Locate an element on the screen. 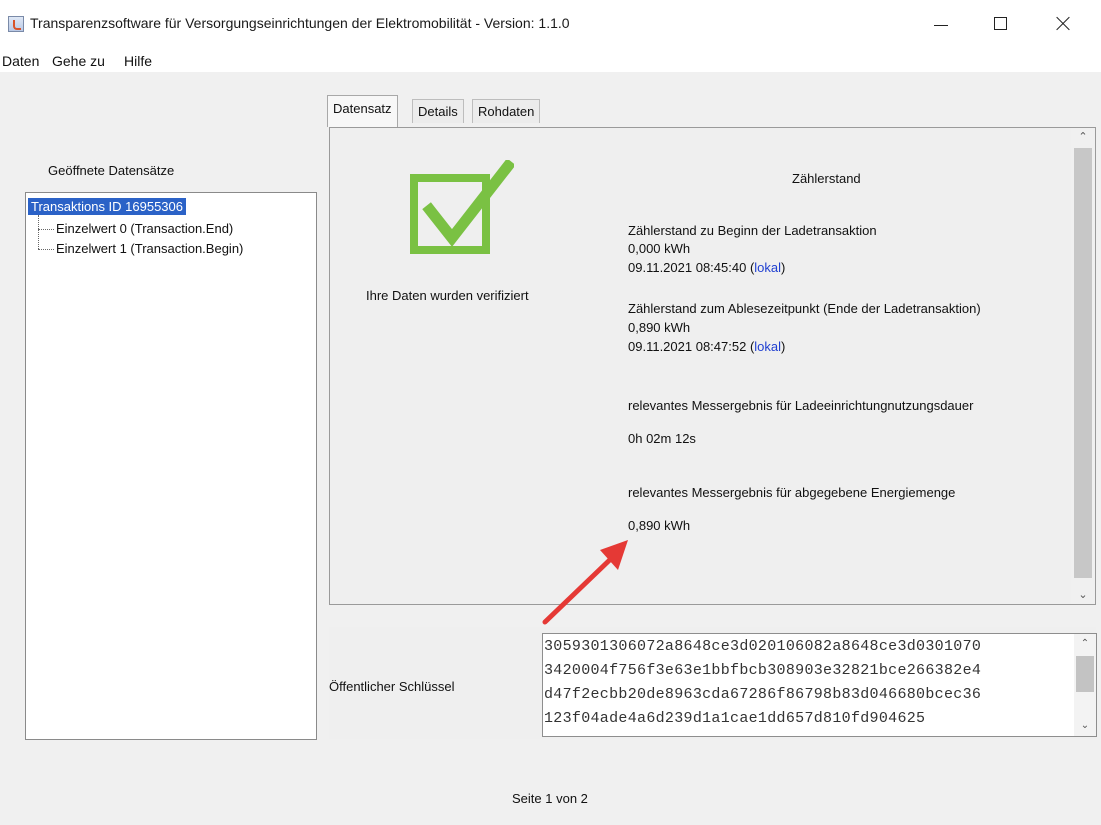 The image size is (1101, 825). meter-end-value: 0,890 kWh is located at coordinates (659, 327).